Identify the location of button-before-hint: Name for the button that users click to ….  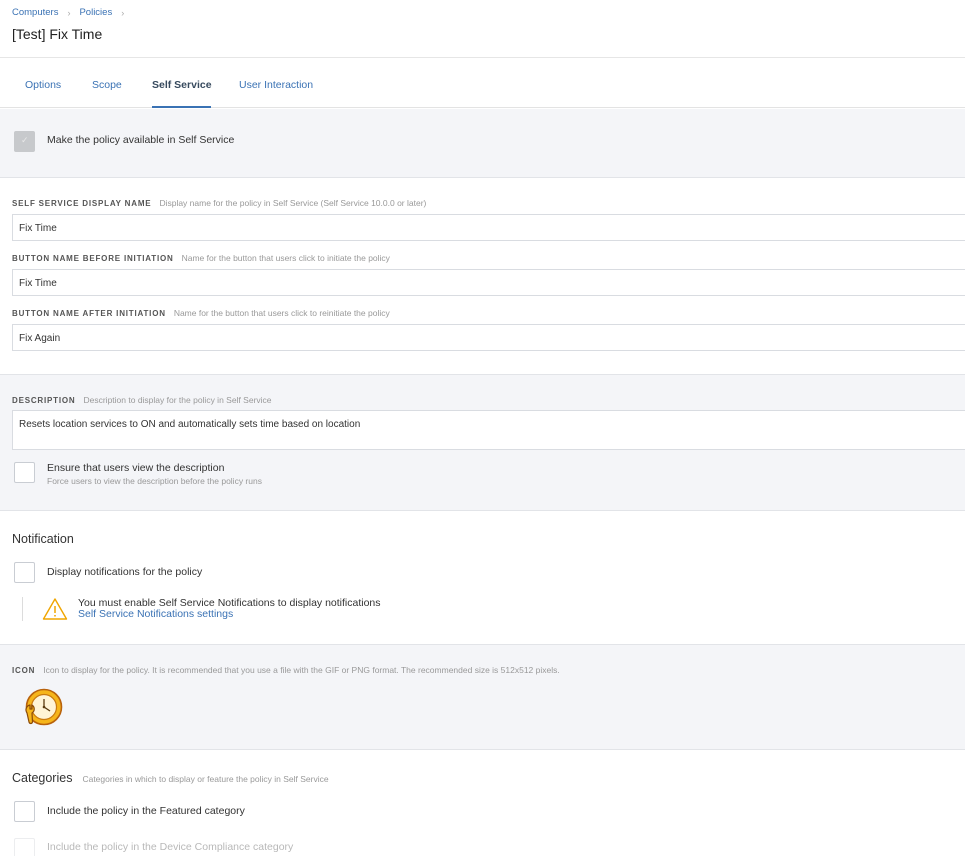
(285, 258).